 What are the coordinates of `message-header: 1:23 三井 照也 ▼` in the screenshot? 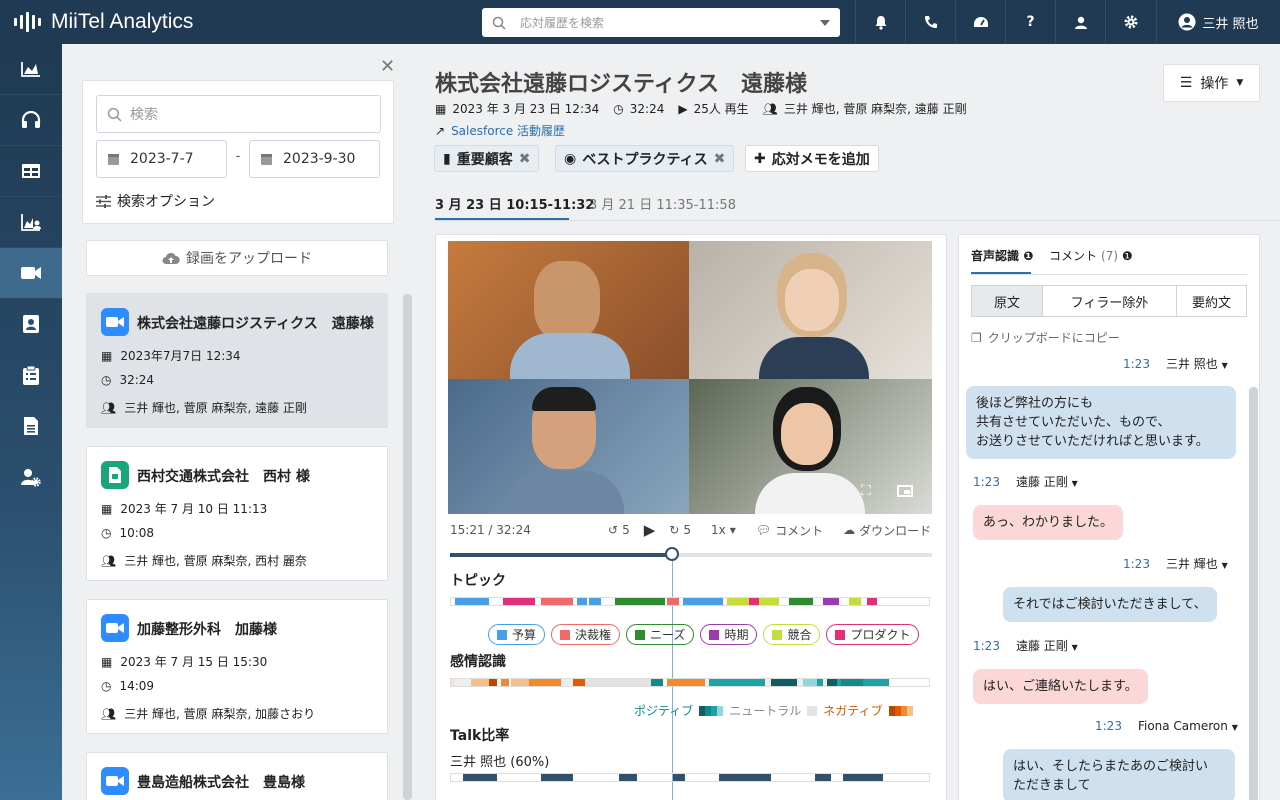 It's located at (1175, 363).